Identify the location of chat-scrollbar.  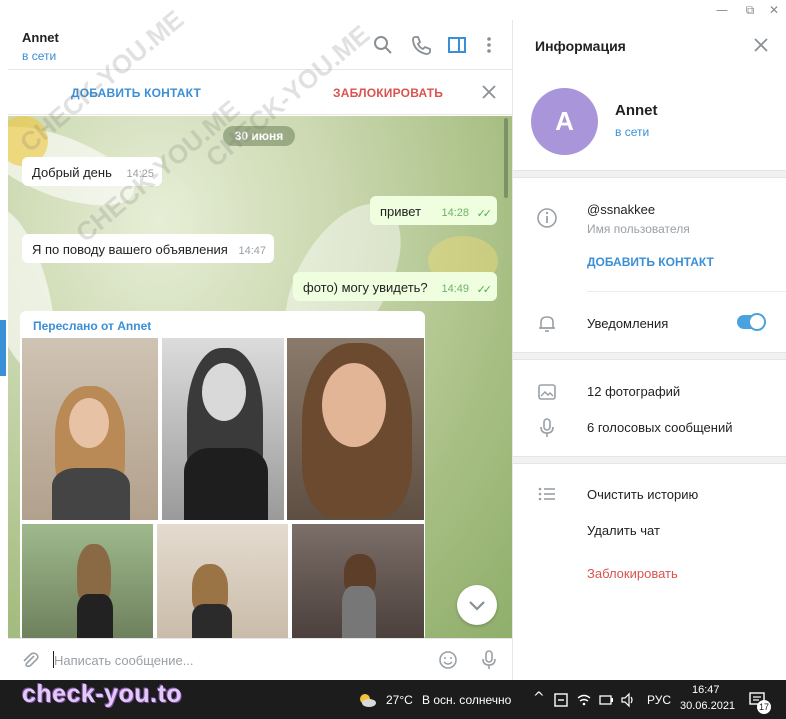
(506, 158).